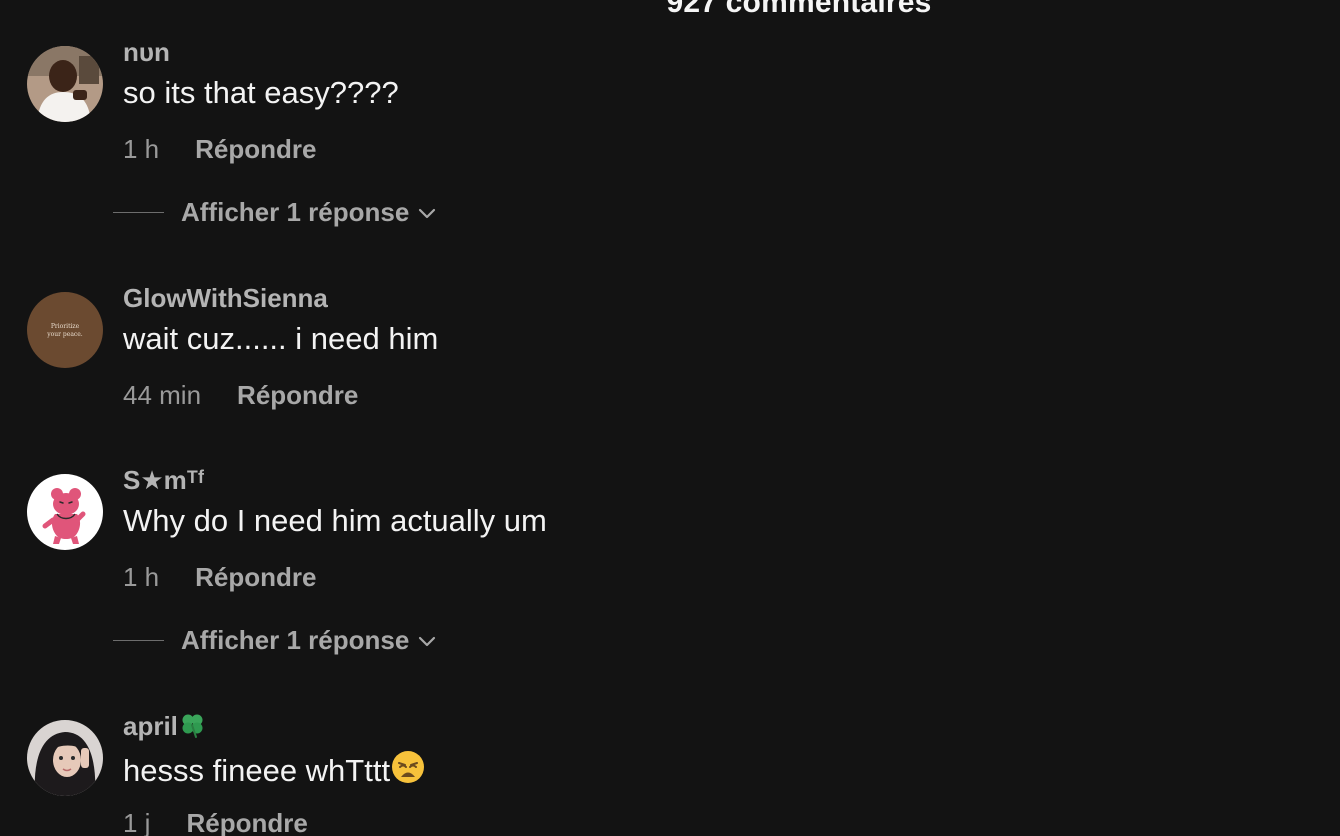 This screenshot has width=1340, height=836. I want to click on comment-timestamp: 1 j, so click(137, 822).